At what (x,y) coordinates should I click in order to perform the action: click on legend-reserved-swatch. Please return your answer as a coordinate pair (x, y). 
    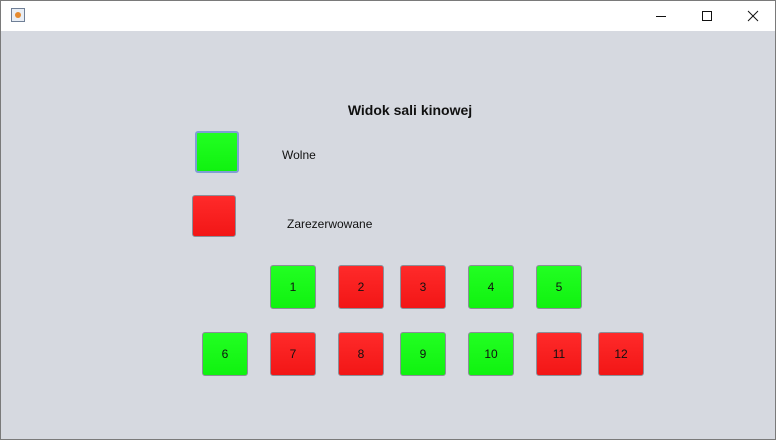
    Looking at the image, I should click on (214, 216).